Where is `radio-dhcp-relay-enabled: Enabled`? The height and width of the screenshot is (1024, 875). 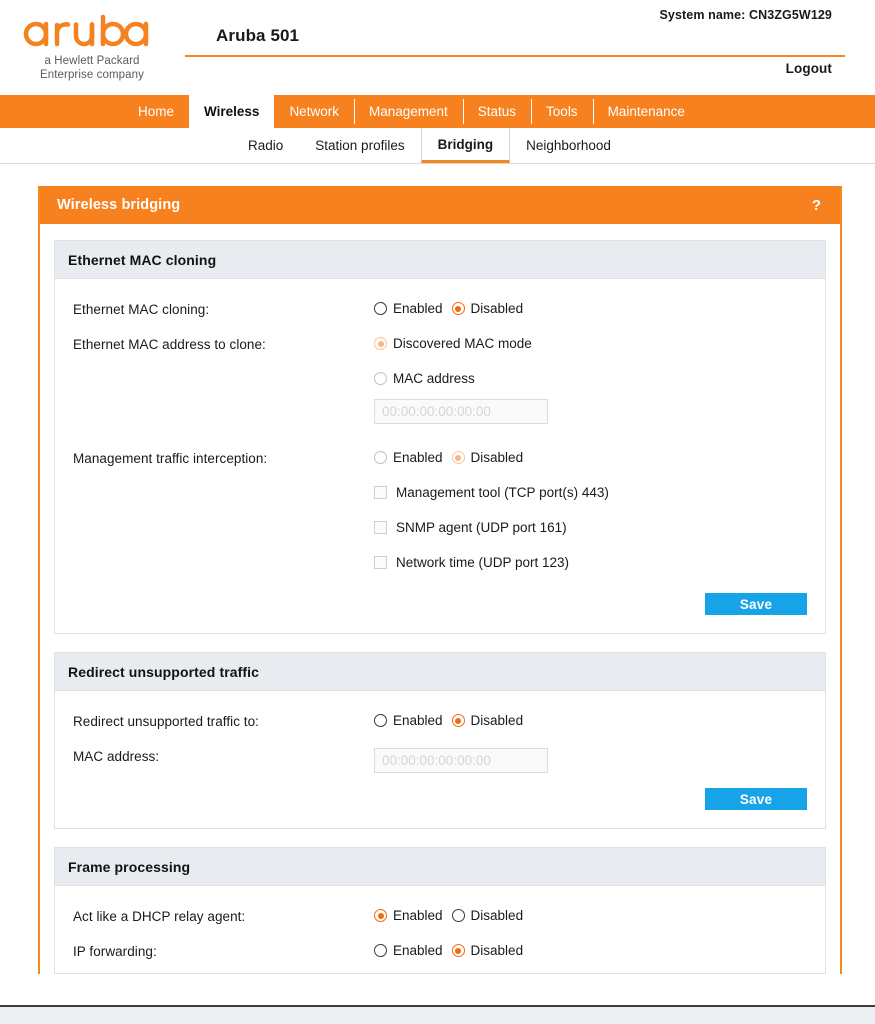 radio-dhcp-relay-enabled: Enabled is located at coordinates (408, 915).